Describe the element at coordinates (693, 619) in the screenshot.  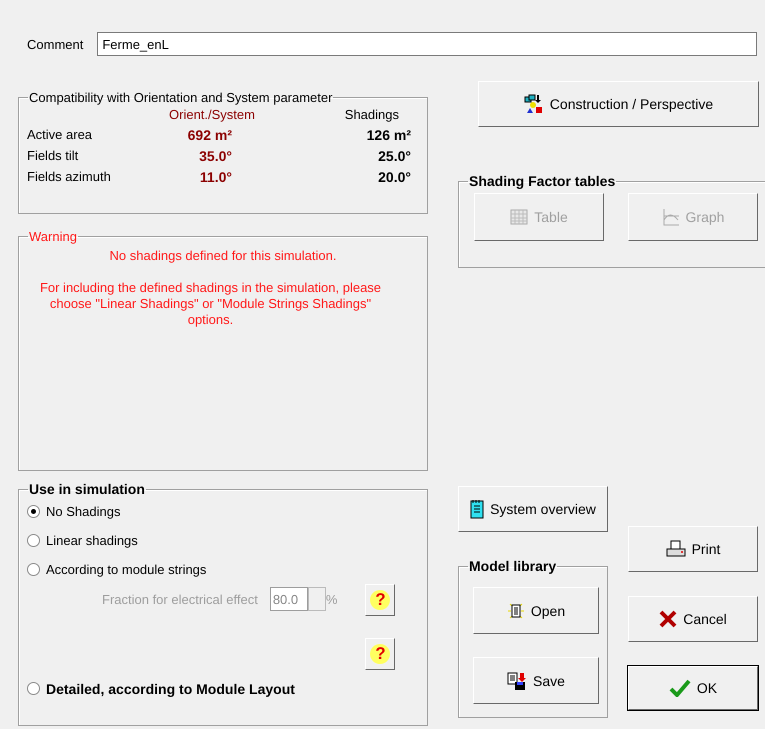
I see `cancel-button: Cancel` at that location.